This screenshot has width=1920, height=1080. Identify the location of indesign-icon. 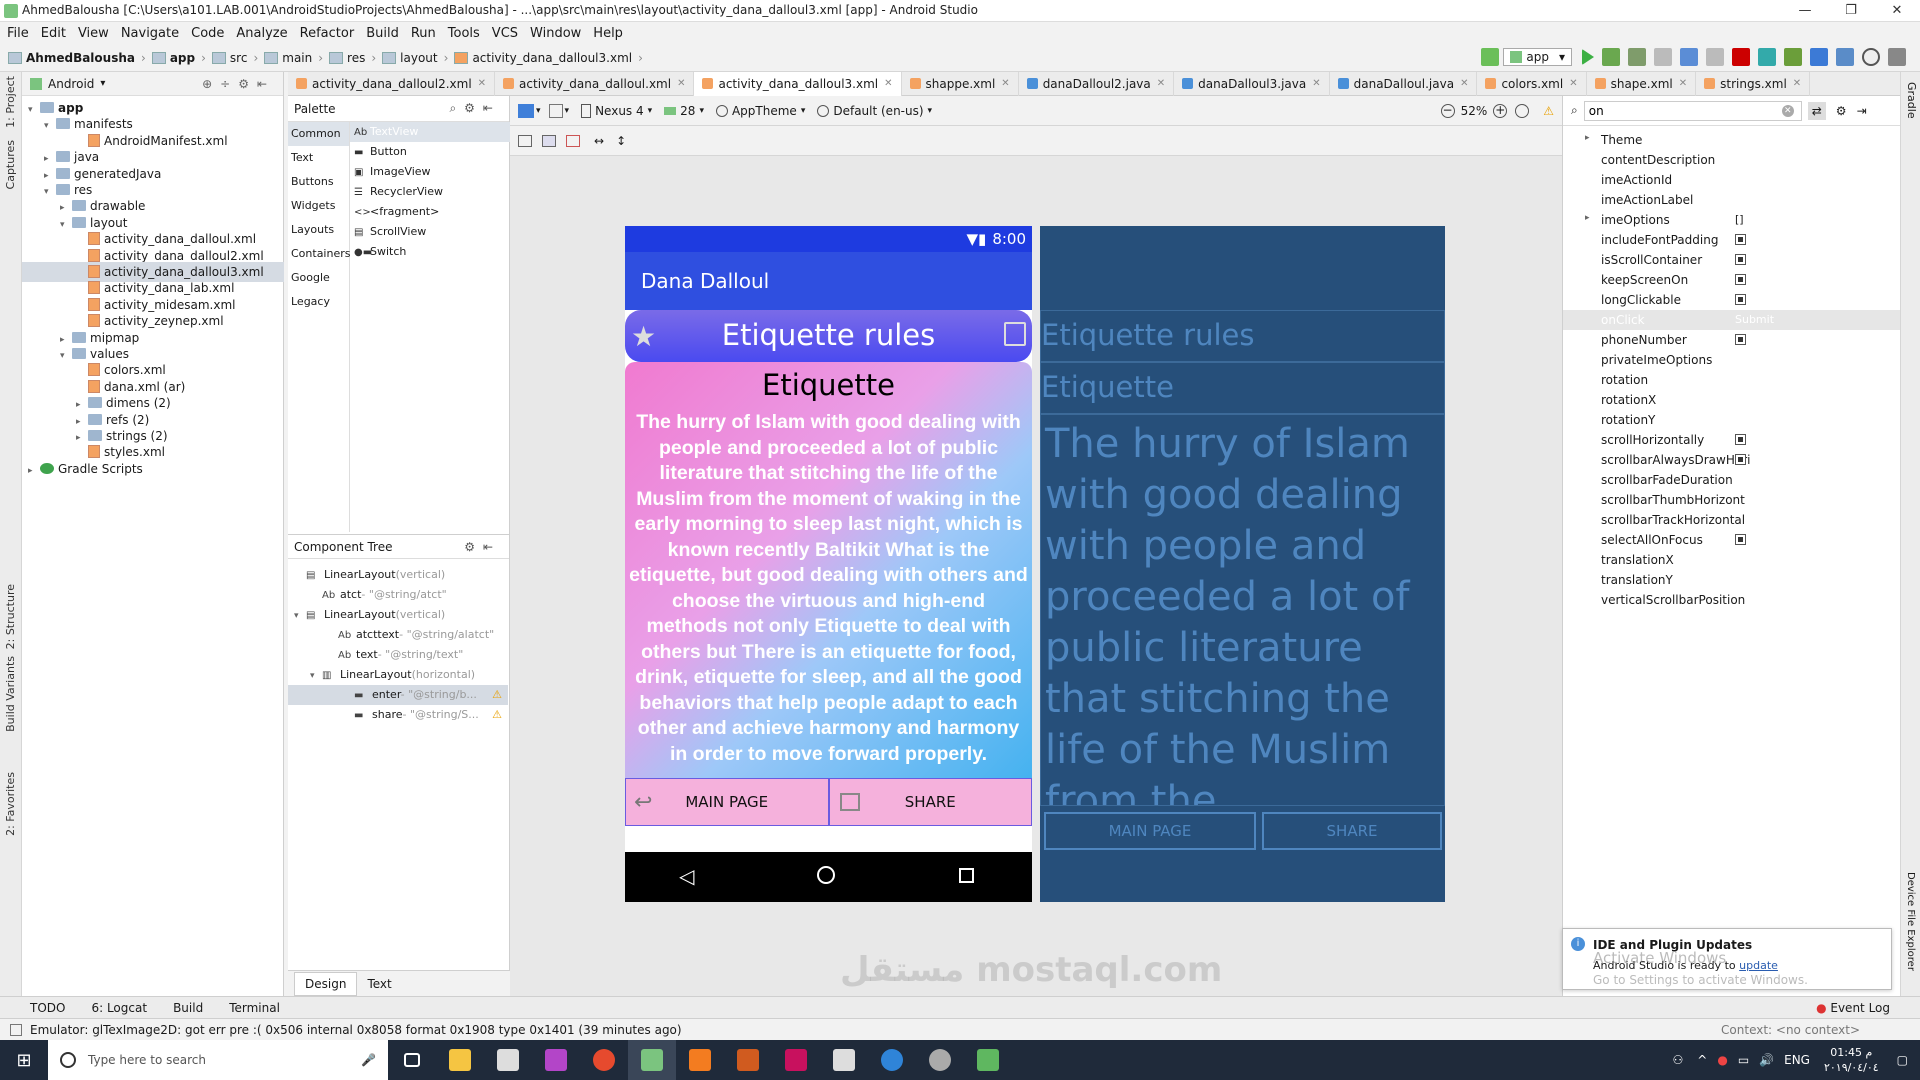
(796, 1060).